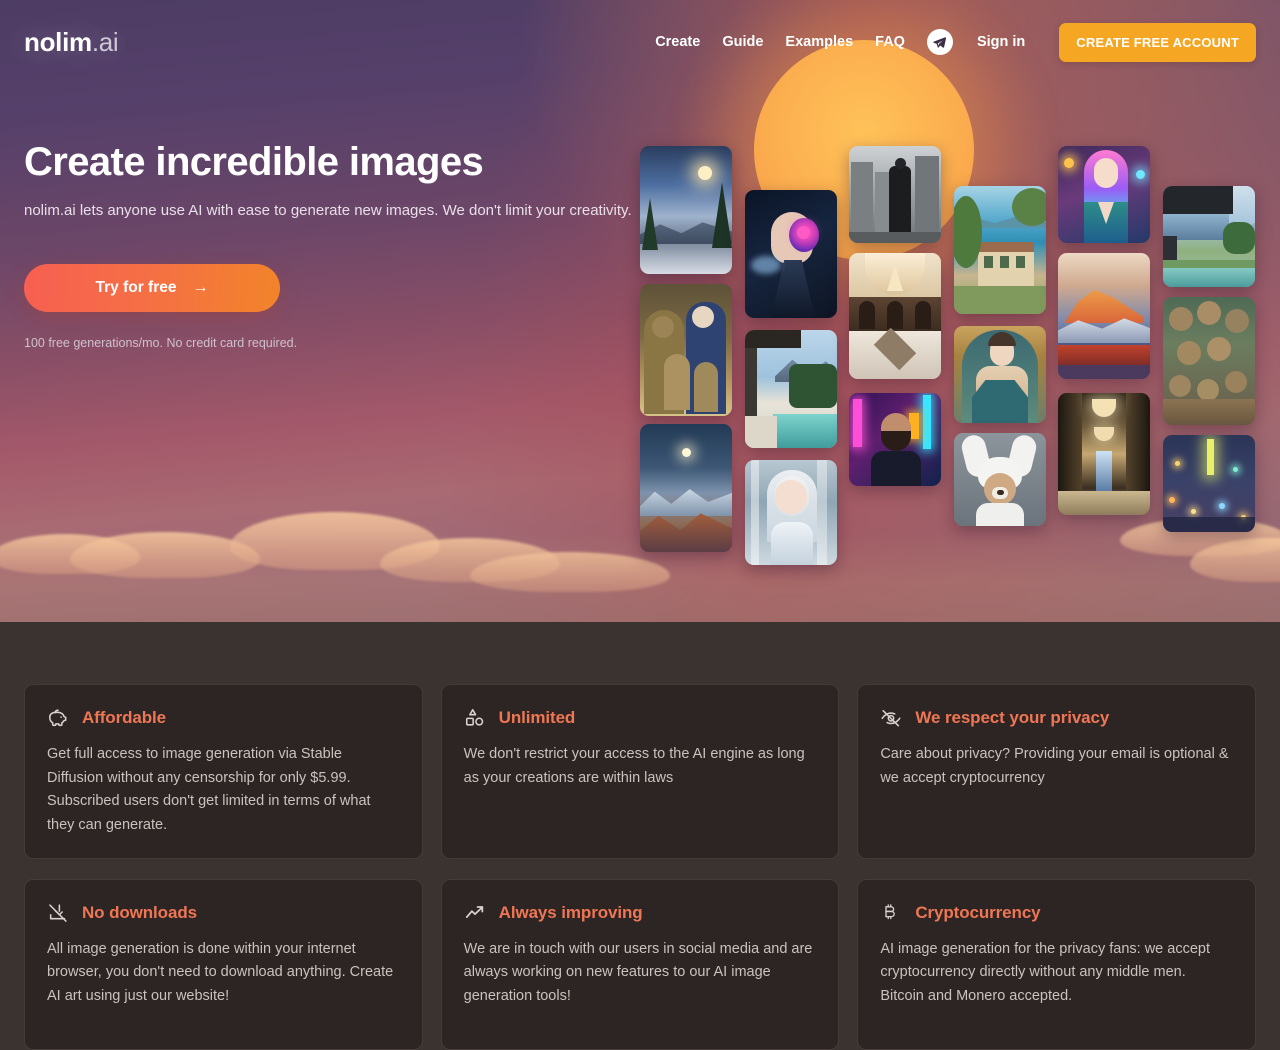  What do you see at coordinates (58, 913) in the screenshot?
I see `download-off-icon` at bounding box center [58, 913].